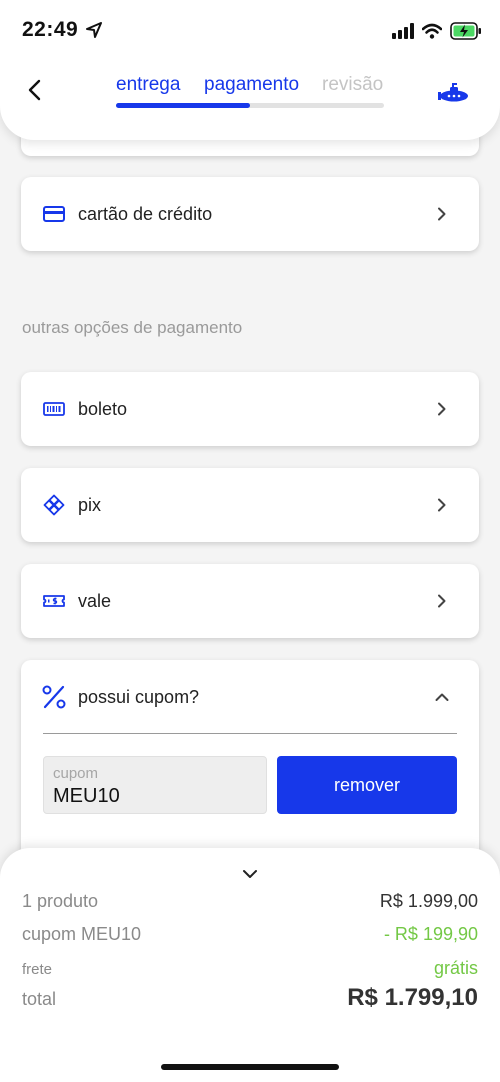 Image resolution: width=500 pixels, height=1082 pixels. What do you see at coordinates (250, 409) in the screenshot?
I see `payment-option-boleto: boleto` at bounding box center [250, 409].